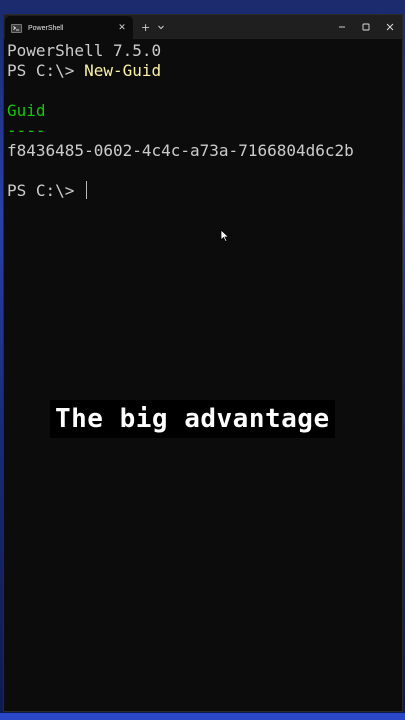 This screenshot has height=720, width=405. I want to click on taskbar, so click(202, 716).